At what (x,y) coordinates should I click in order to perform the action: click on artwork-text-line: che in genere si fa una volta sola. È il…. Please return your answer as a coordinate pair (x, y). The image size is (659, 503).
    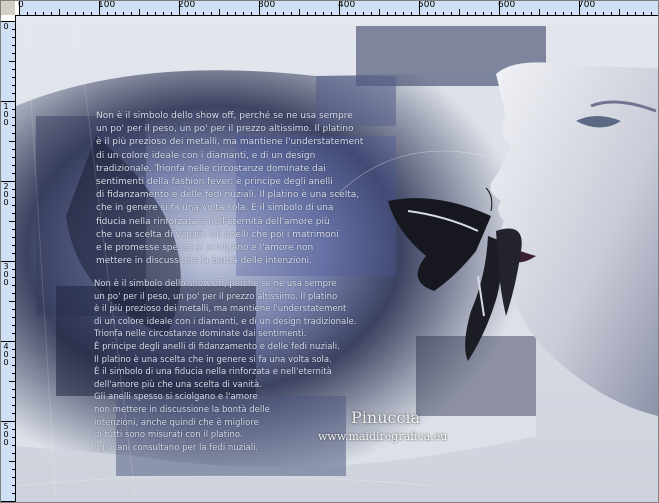
    Looking at the image, I should click on (215, 208).